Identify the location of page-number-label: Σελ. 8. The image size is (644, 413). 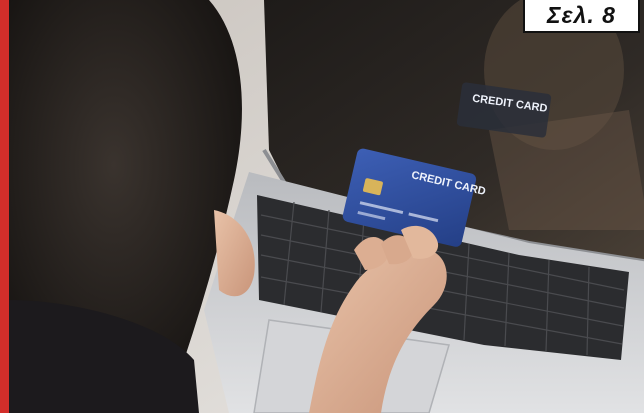
(581, 15).